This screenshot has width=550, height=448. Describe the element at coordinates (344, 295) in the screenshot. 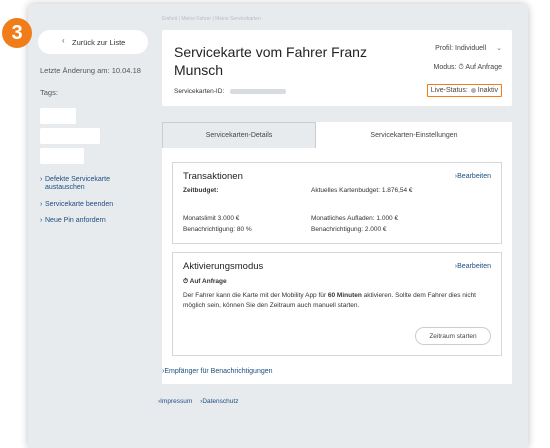

I see `activation-duration: 60 Minuten` at that location.